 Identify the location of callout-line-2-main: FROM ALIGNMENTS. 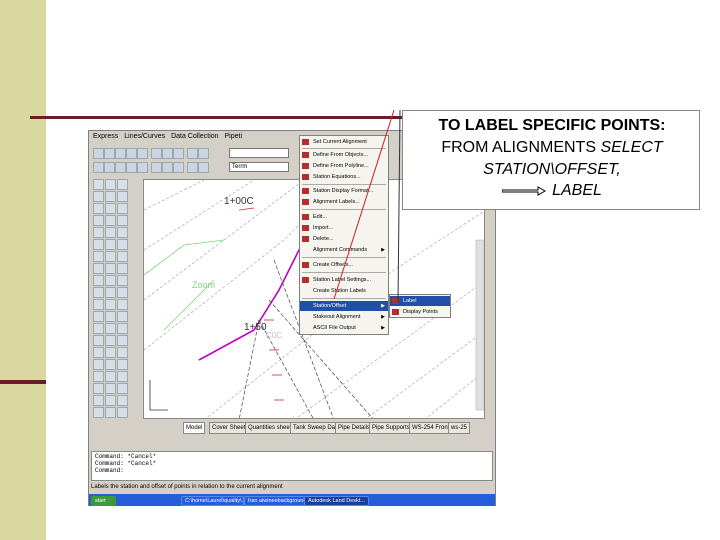
(521, 147).